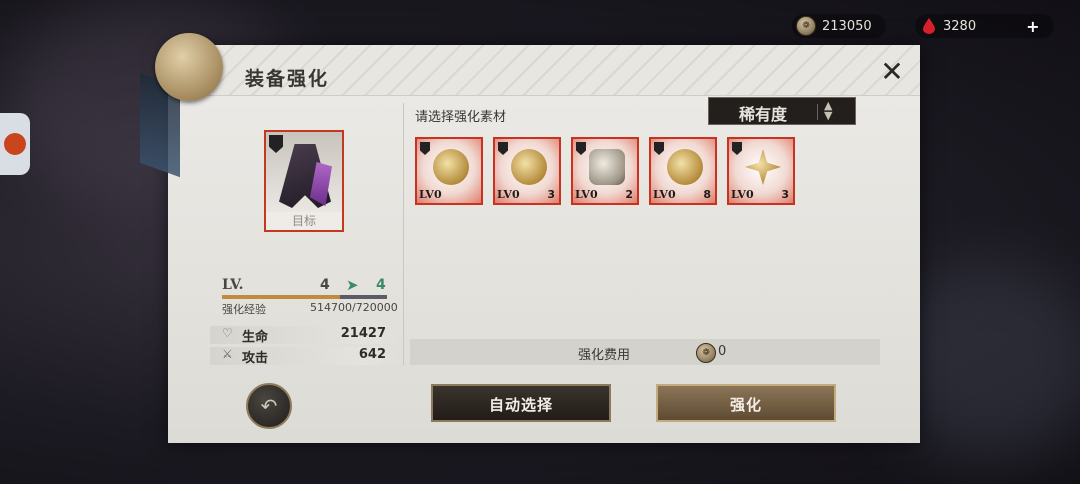 The height and width of the screenshot is (484, 1080). What do you see at coordinates (354, 307) in the screenshot?
I see `exp-value: 514700/720000` at bounding box center [354, 307].